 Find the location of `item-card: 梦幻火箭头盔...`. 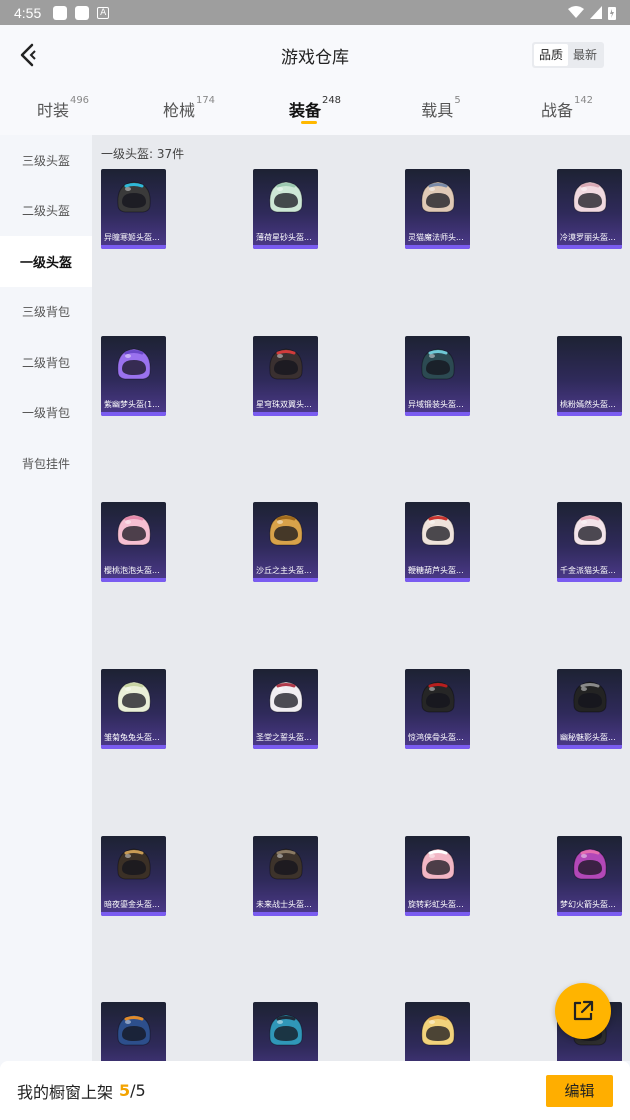

item-card: 梦幻火箭头盔... is located at coordinates (589, 876).